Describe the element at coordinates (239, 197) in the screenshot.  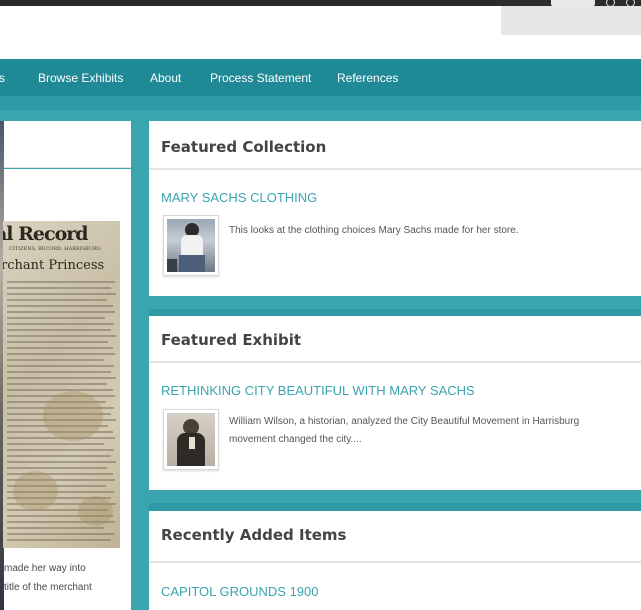
I see `mary-sachs-clothing-link: MARY SACHS CLOTHING` at that location.